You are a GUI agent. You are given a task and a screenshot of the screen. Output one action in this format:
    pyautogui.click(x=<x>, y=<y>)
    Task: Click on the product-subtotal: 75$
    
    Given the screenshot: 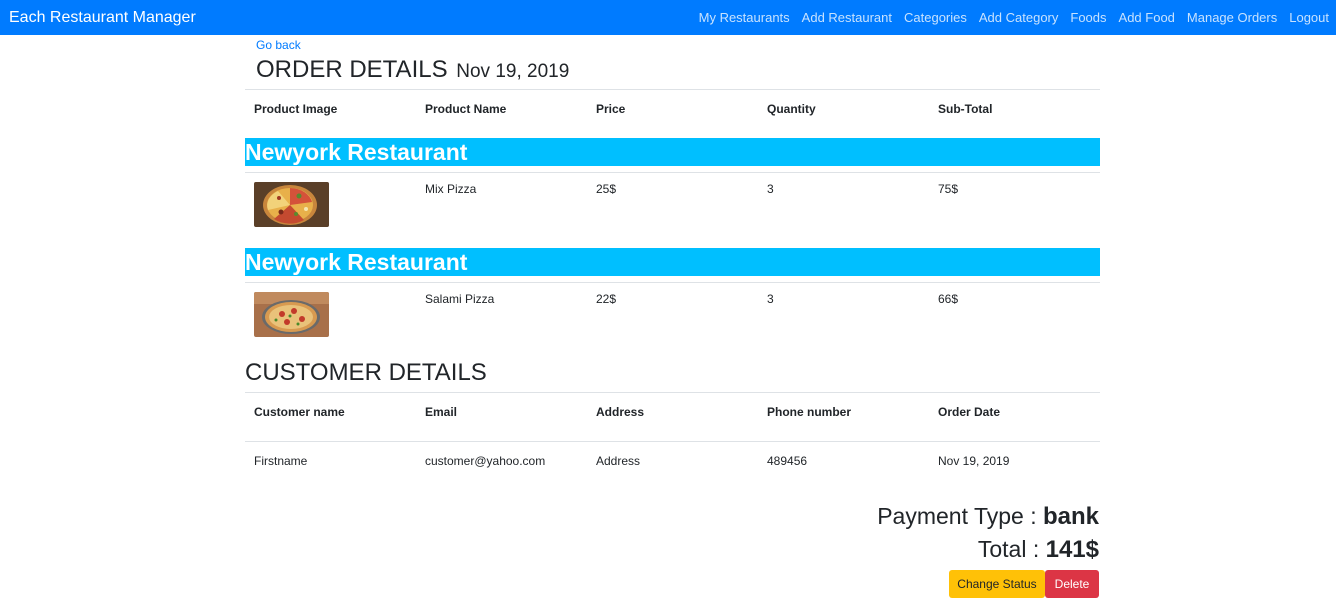 What is the action you would take?
    pyautogui.click(x=948, y=189)
    